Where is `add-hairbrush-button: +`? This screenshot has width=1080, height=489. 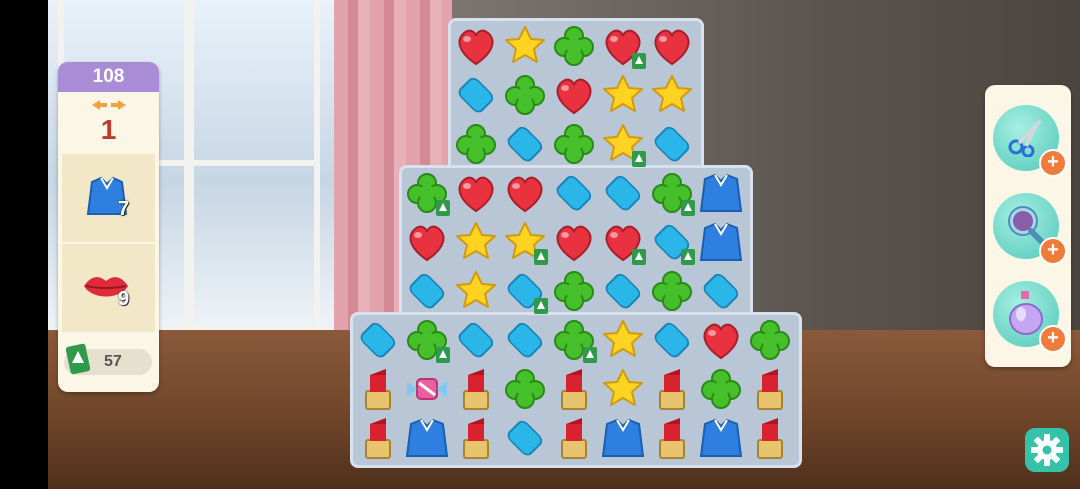 add-hairbrush-button: + is located at coordinates (1053, 251).